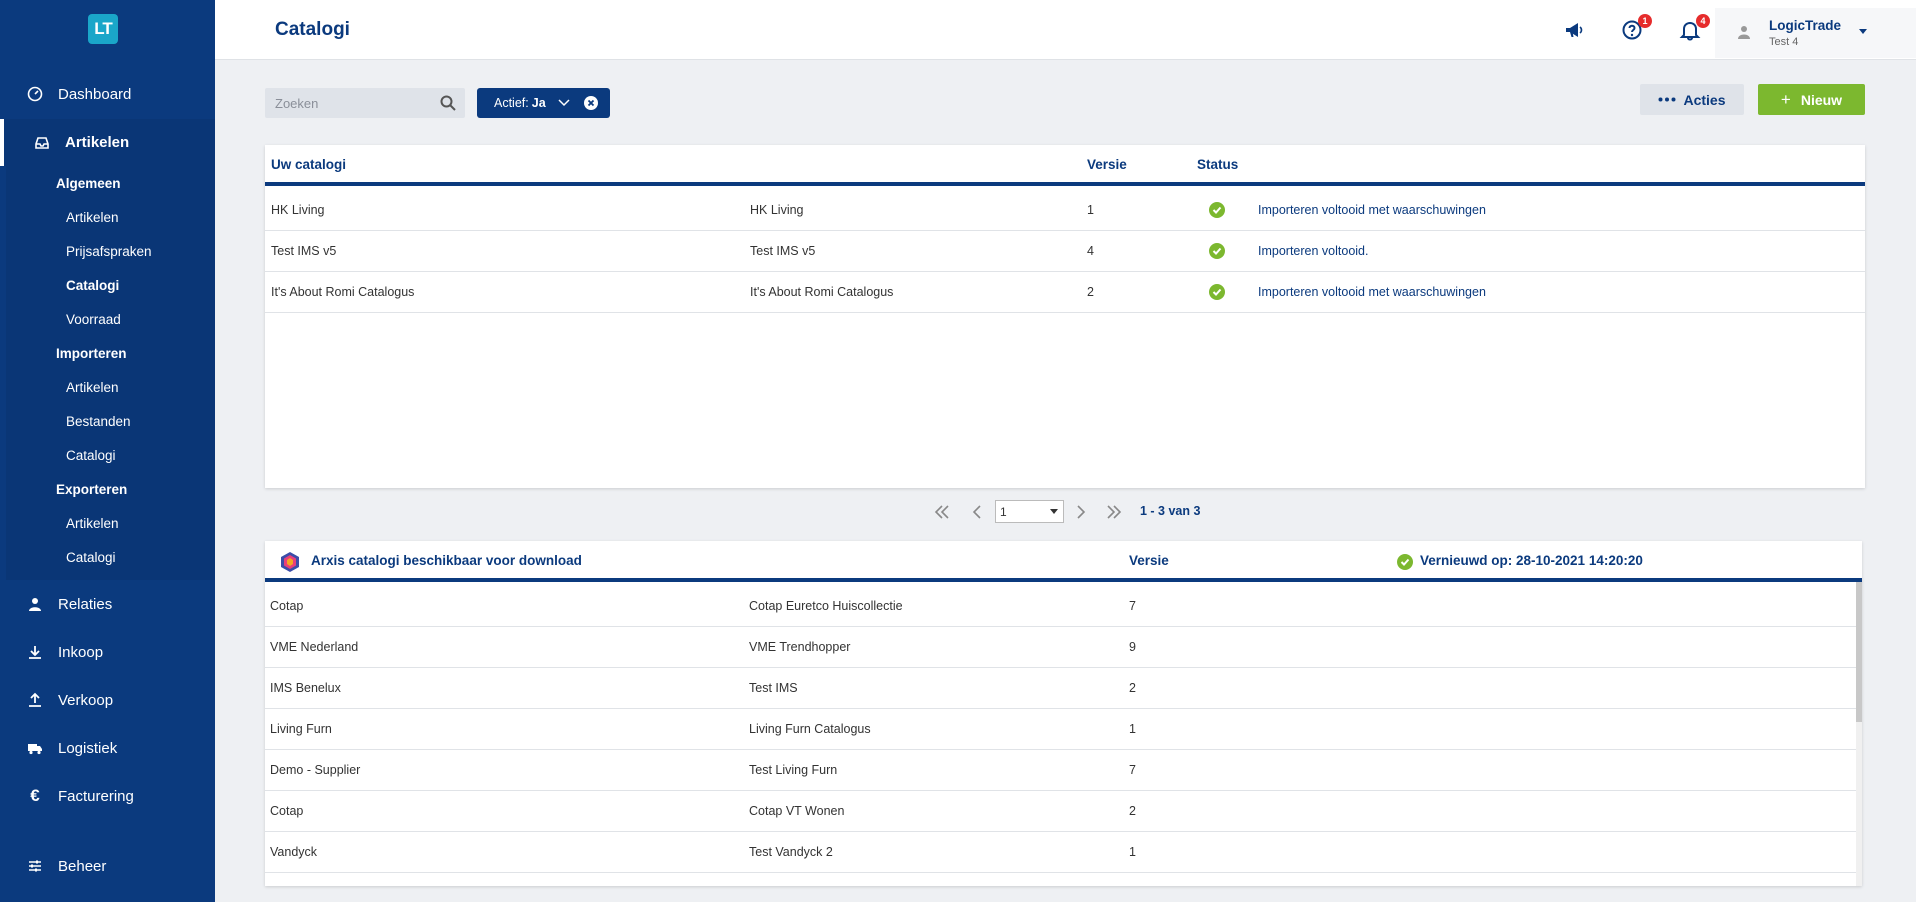 This screenshot has width=1916, height=902. What do you see at coordinates (301, 729) in the screenshot?
I see `supplier-name: Living Furn` at bounding box center [301, 729].